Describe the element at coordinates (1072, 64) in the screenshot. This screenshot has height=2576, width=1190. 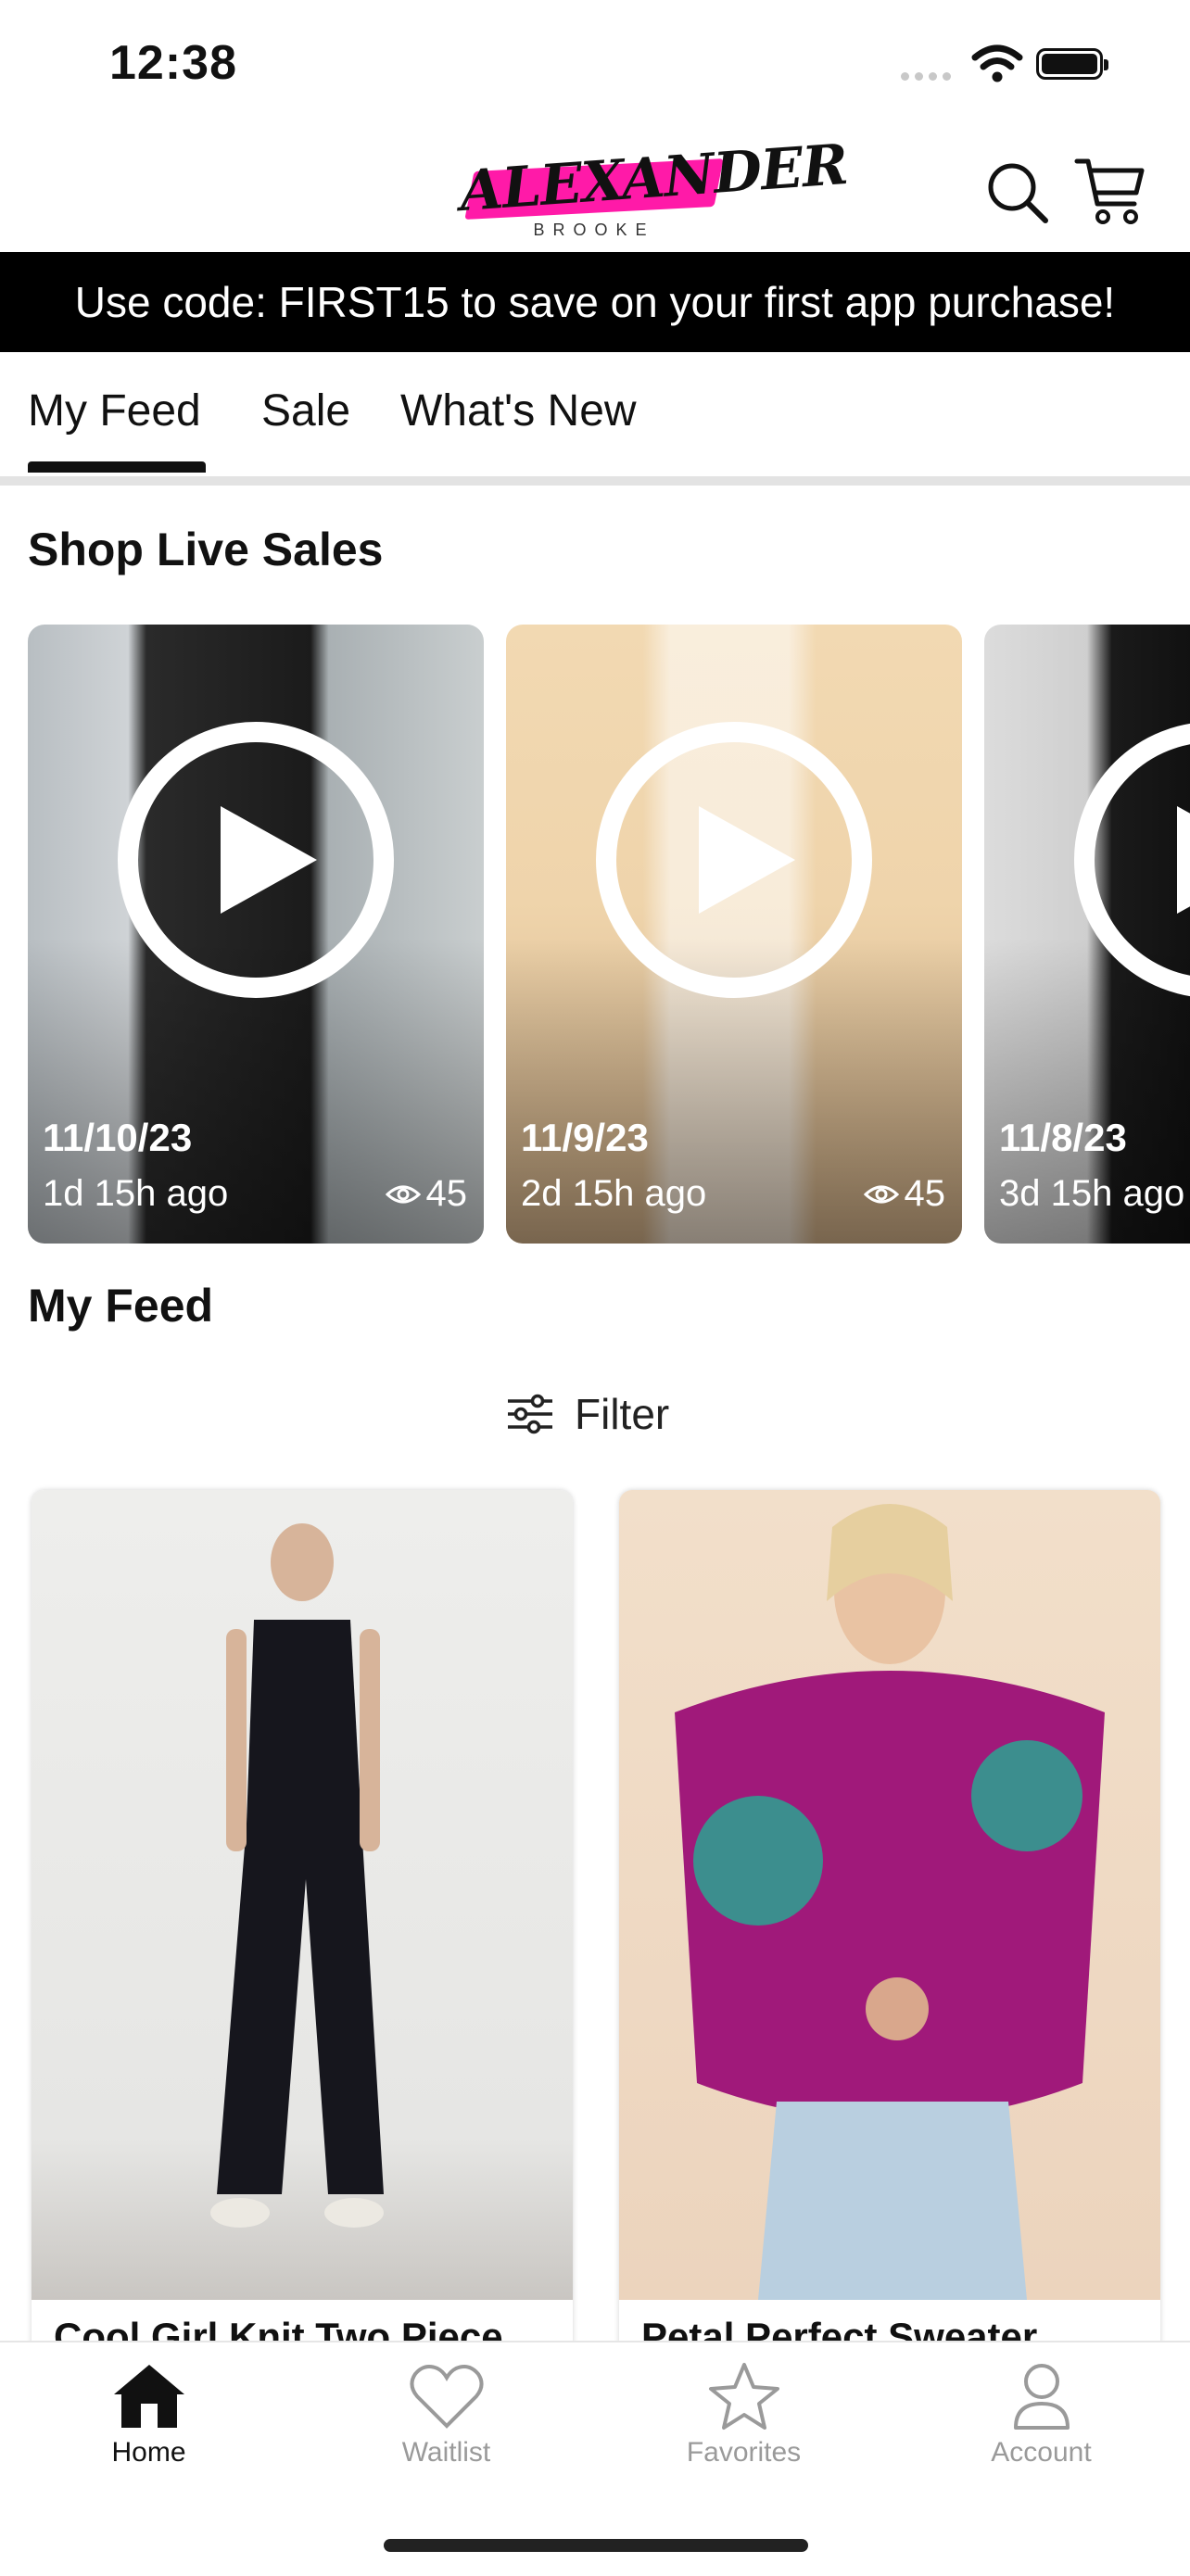
I see `battery-icon` at that location.